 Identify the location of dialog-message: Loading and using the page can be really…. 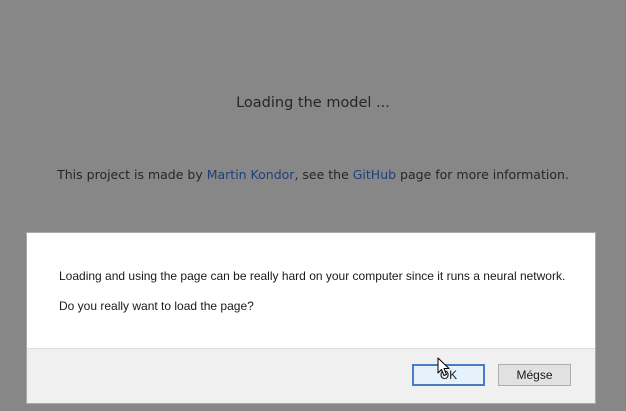
(312, 276).